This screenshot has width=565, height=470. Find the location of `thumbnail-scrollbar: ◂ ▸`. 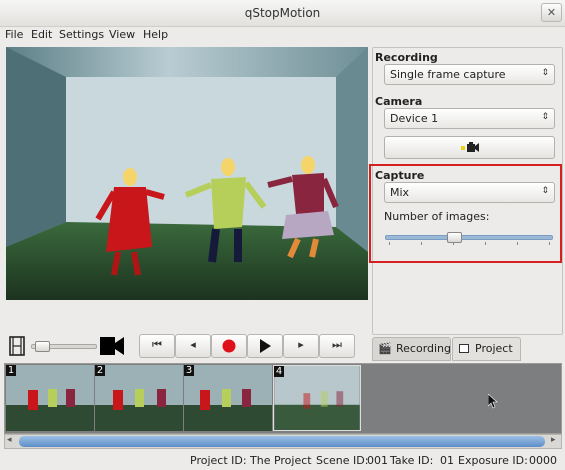

thumbnail-scrollbar: ◂ ▸ is located at coordinates (283, 441).